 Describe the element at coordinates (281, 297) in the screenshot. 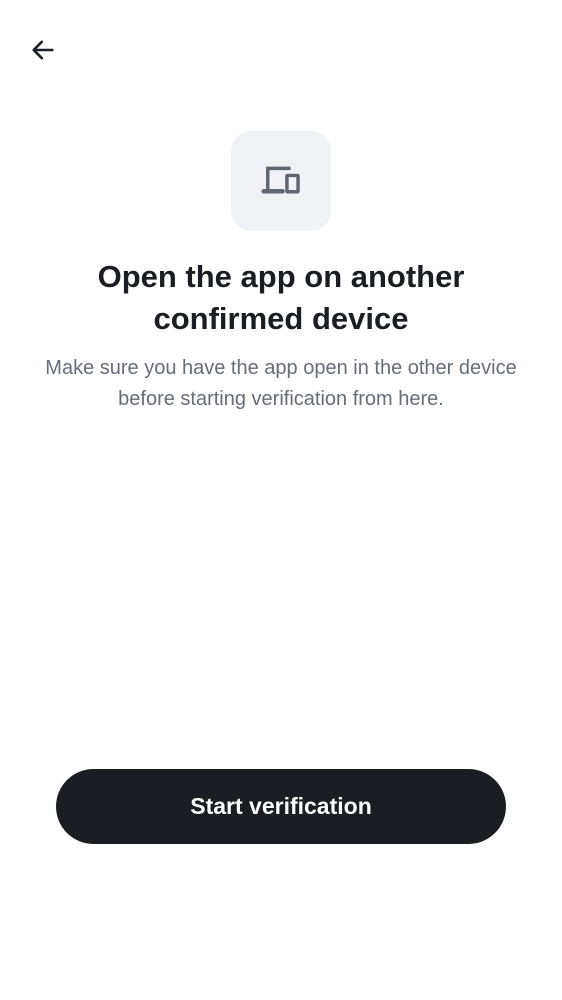

I see `page-title: Open the app on another confirmed device` at that location.